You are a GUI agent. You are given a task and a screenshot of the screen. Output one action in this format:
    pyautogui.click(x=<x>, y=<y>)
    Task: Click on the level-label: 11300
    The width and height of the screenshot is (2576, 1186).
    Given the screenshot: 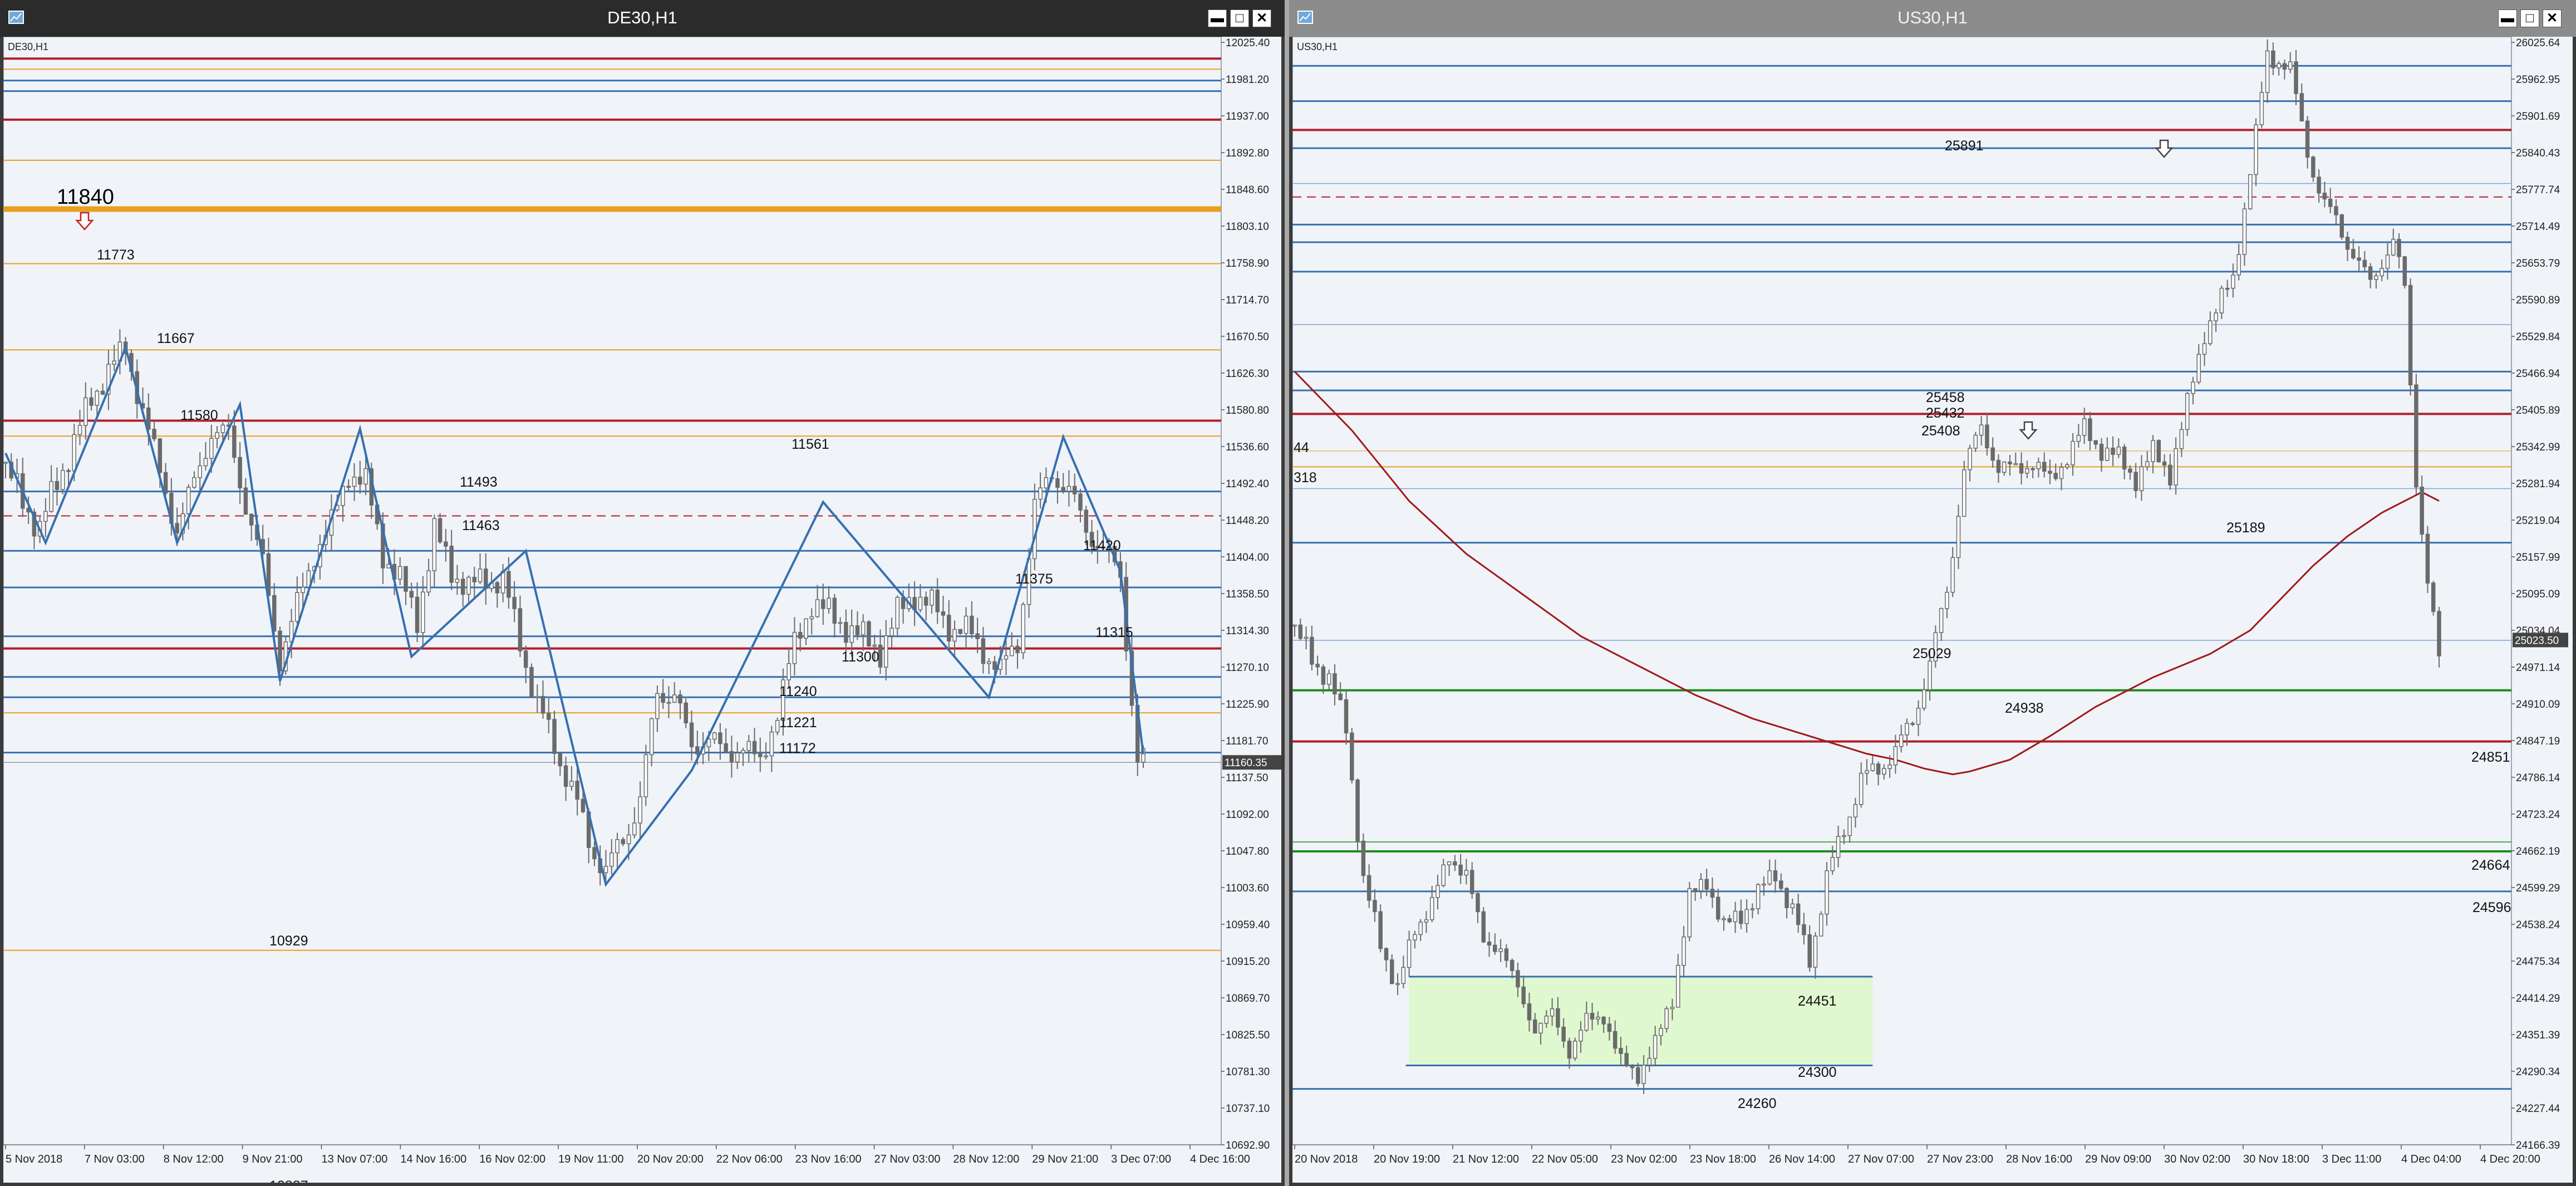 What is the action you would take?
    pyautogui.click(x=860, y=657)
    